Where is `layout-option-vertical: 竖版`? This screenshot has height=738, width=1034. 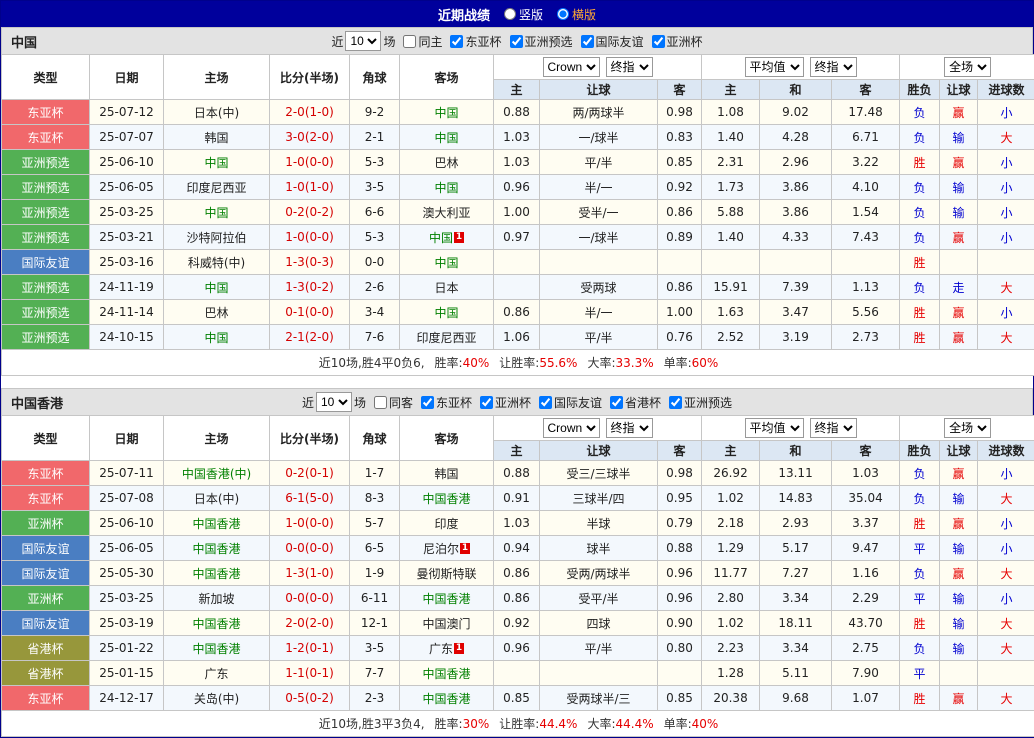 layout-option-vertical: 竖版 is located at coordinates (523, 14).